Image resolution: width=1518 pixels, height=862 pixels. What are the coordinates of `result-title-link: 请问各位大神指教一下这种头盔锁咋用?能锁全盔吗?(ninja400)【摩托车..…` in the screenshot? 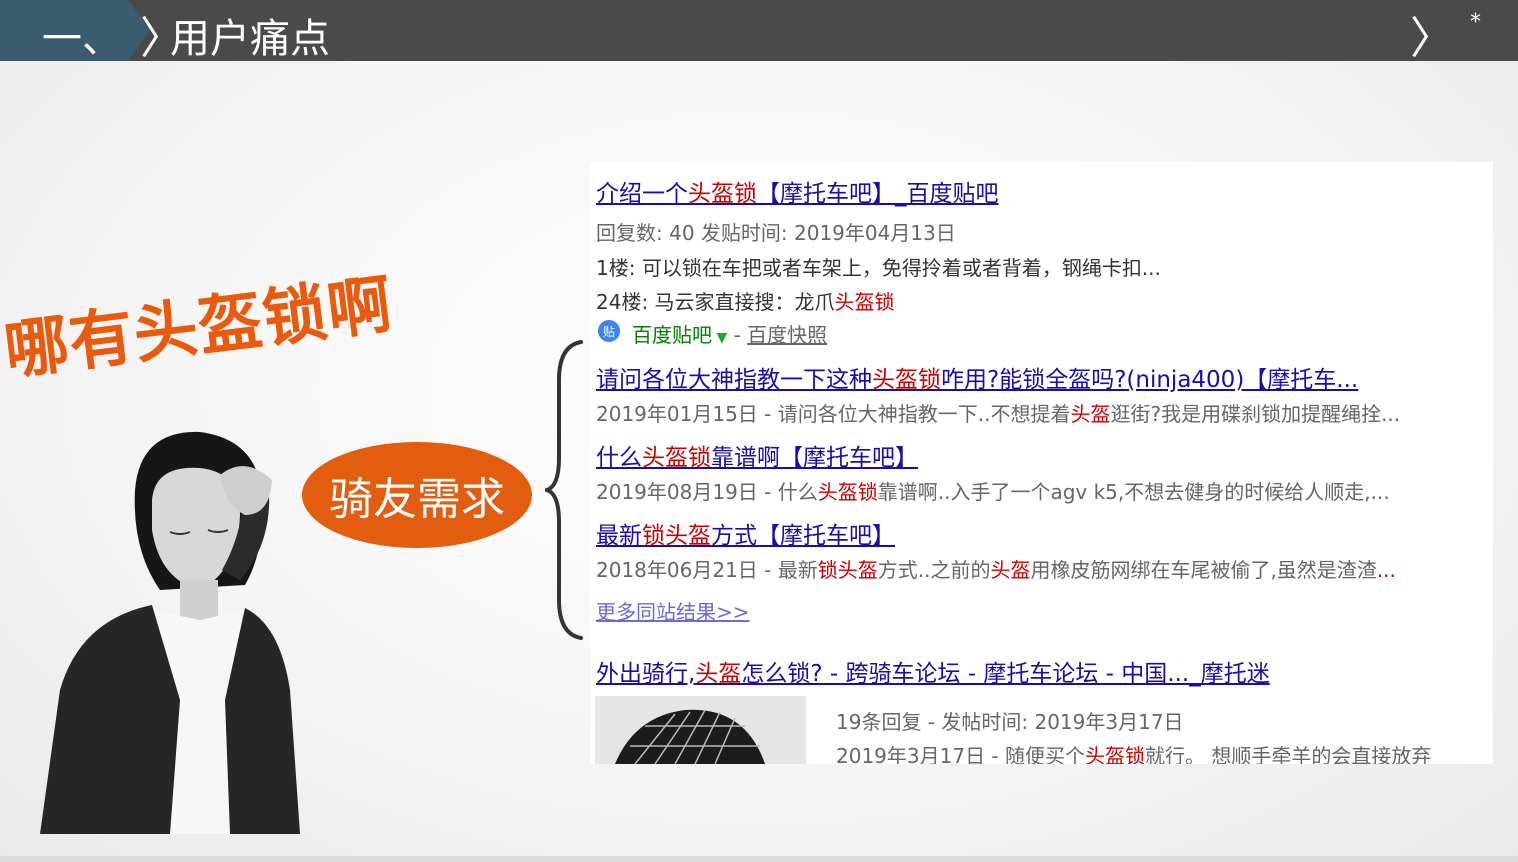 It's located at (977, 377).